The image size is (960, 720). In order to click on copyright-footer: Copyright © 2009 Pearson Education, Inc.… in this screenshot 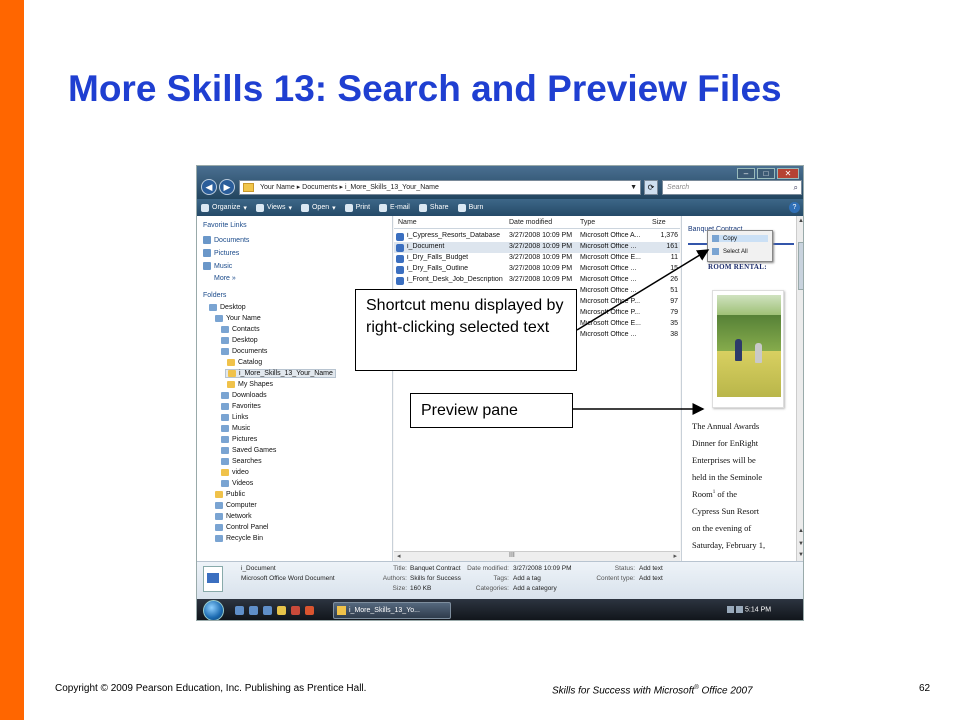, I will do `click(211, 688)`.